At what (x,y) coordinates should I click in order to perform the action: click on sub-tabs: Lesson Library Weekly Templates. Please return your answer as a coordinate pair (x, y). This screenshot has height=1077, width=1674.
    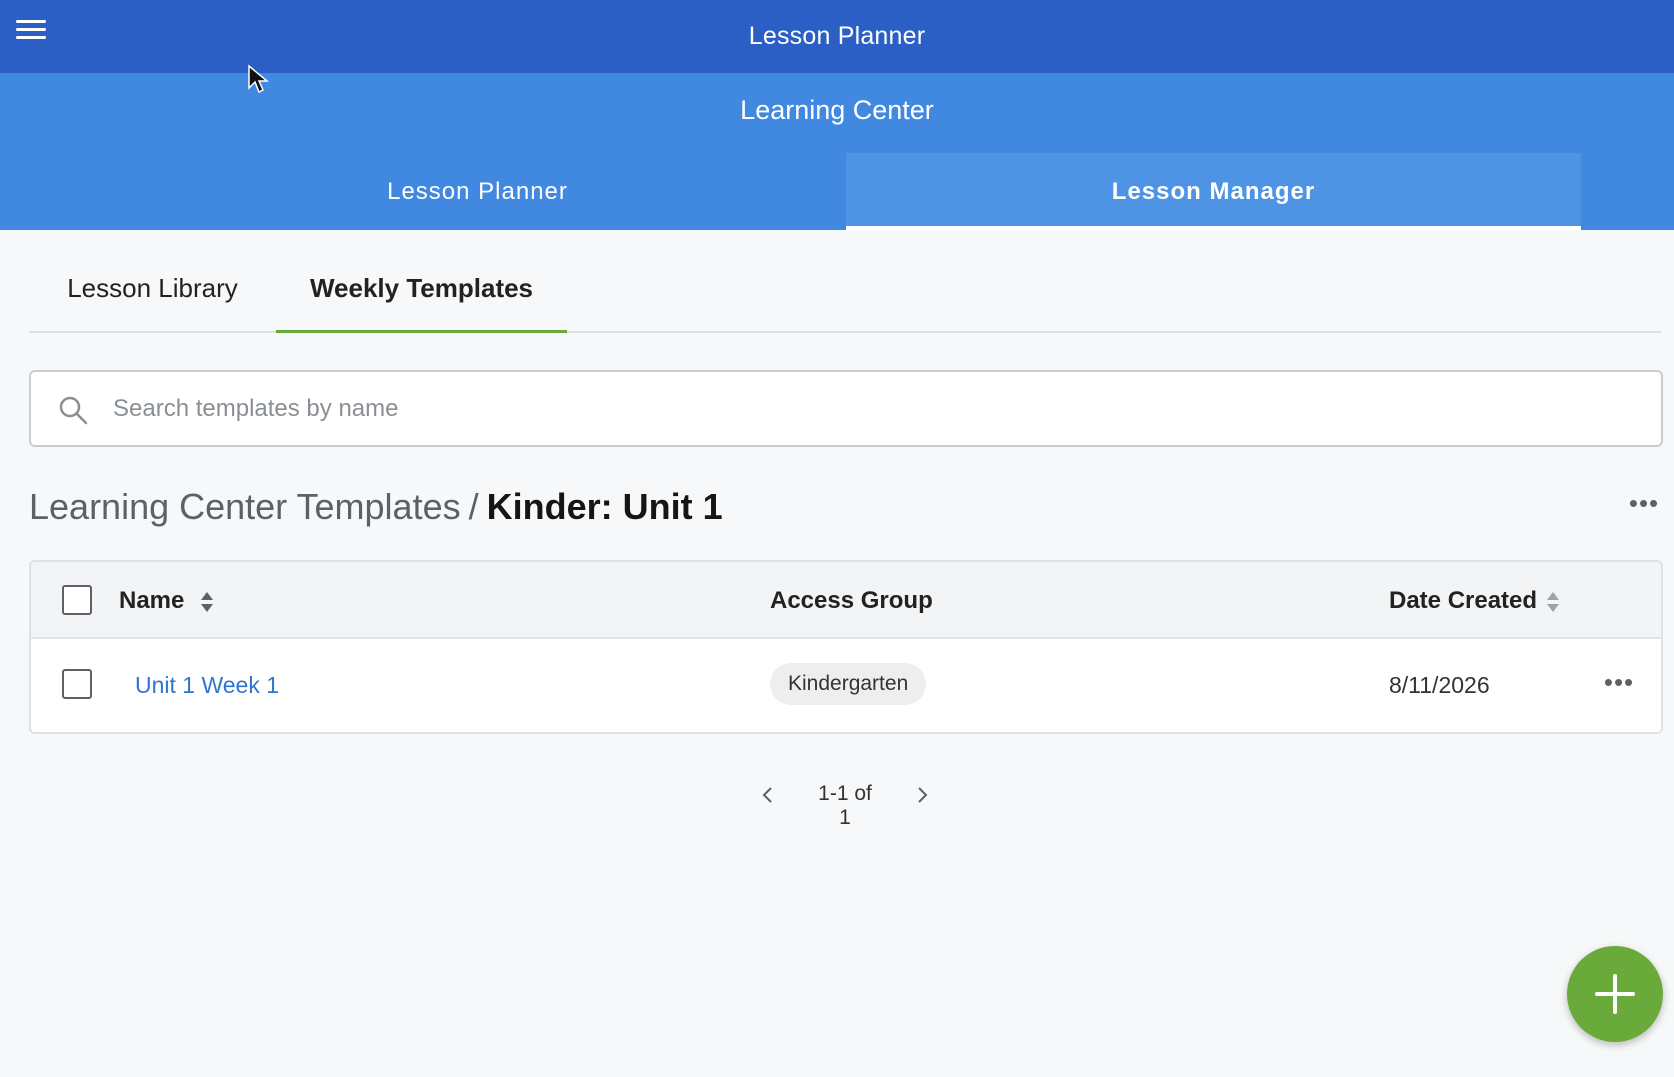
    Looking at the image, I should click on (845, 289).